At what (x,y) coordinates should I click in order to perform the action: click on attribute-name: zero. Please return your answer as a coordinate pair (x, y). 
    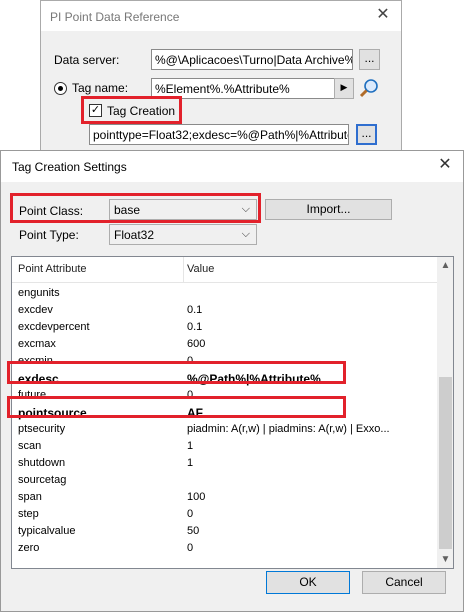
    Looking at the image, I should click on (29, 548).